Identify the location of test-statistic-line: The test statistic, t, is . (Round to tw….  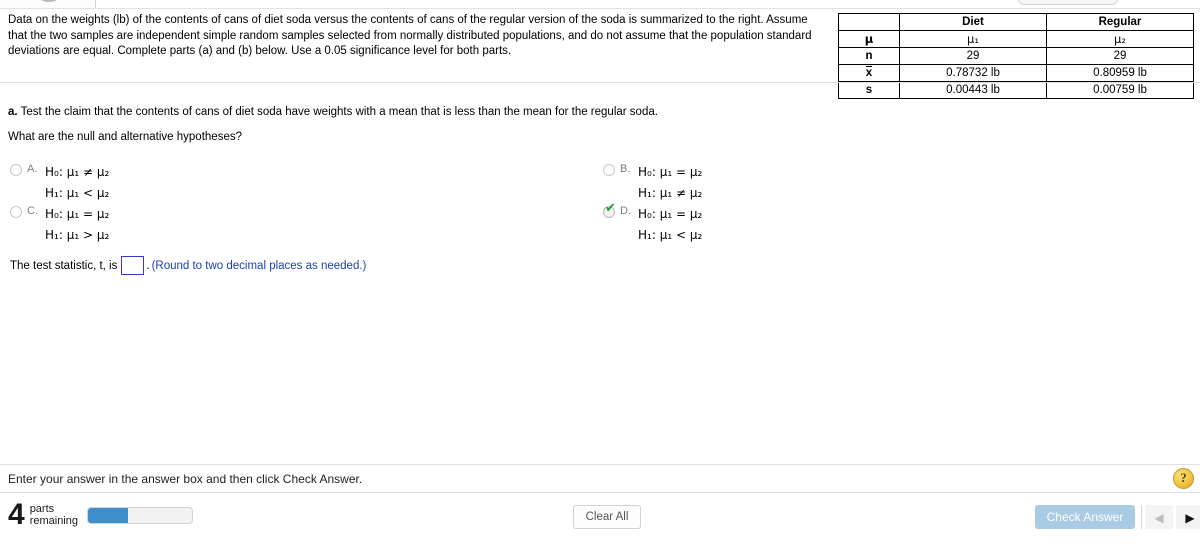
(188, 265).